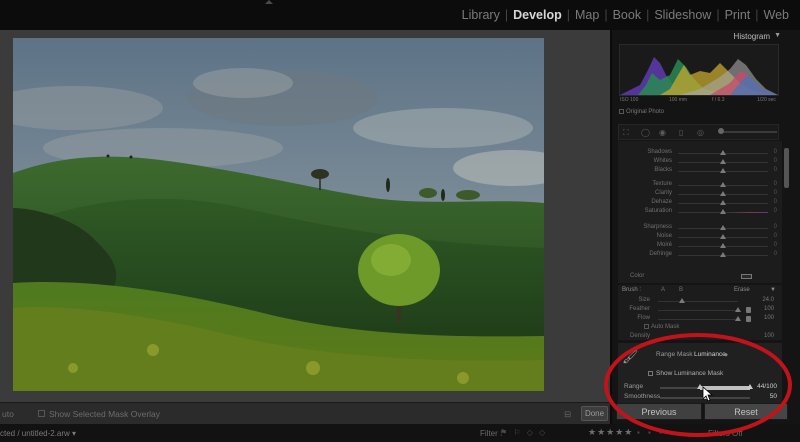  Describe the element at coordinates (776, 15) in the screenshot. I see `module-web: Web` at that location.